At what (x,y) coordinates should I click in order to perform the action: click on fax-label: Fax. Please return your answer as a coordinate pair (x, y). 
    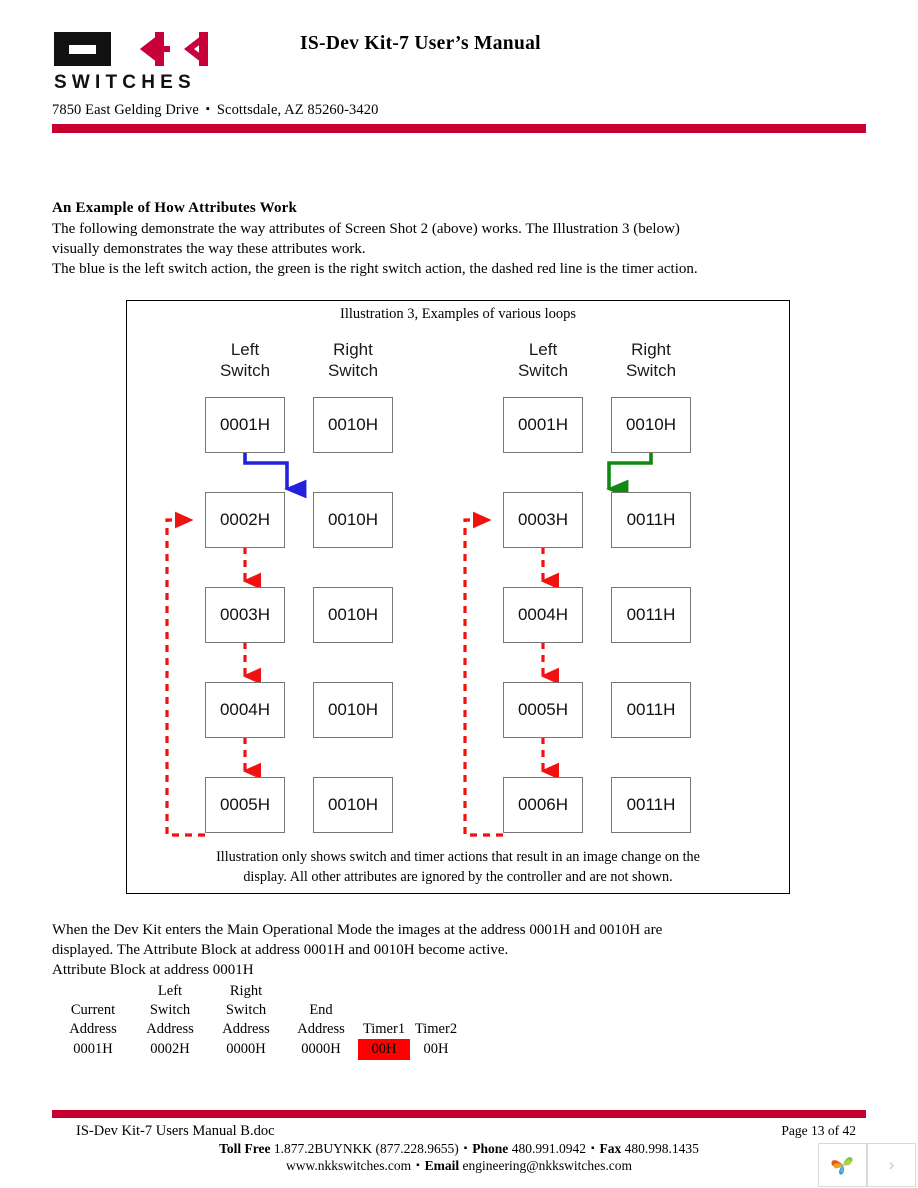
    Looking at the image, I should click on (610, 1148).